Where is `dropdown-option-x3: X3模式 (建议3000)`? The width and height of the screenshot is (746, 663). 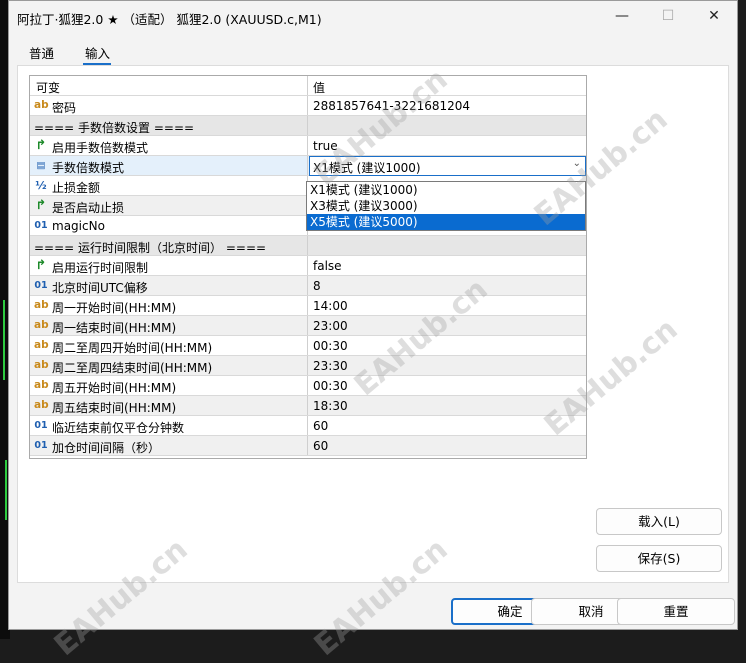
dropdown-option-x3: X3模式 (建议3000) is located at coordinates (446, 206).